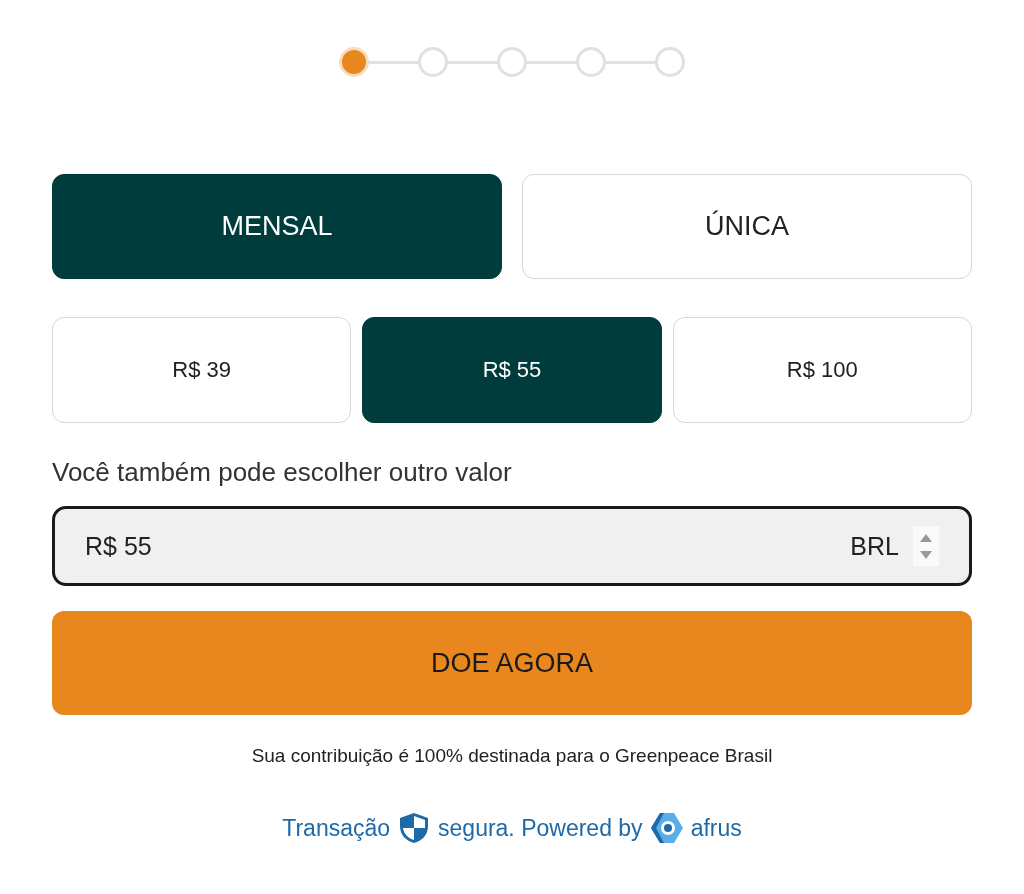 Image resolution: width=1024 pixels, height=894 pixels. I want to click on brand-name: afrus, so click(716, 828).